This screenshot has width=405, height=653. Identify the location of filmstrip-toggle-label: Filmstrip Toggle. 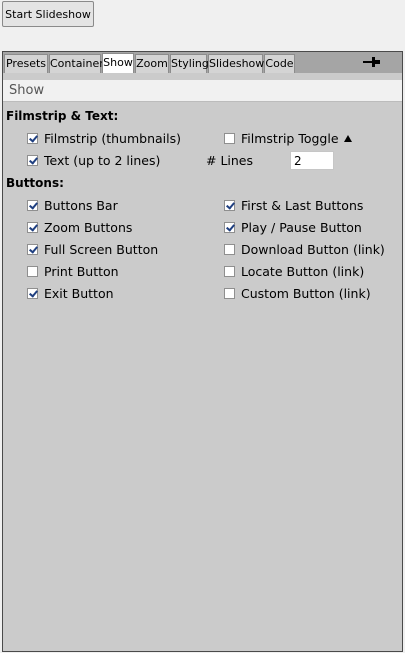
(290, 138).